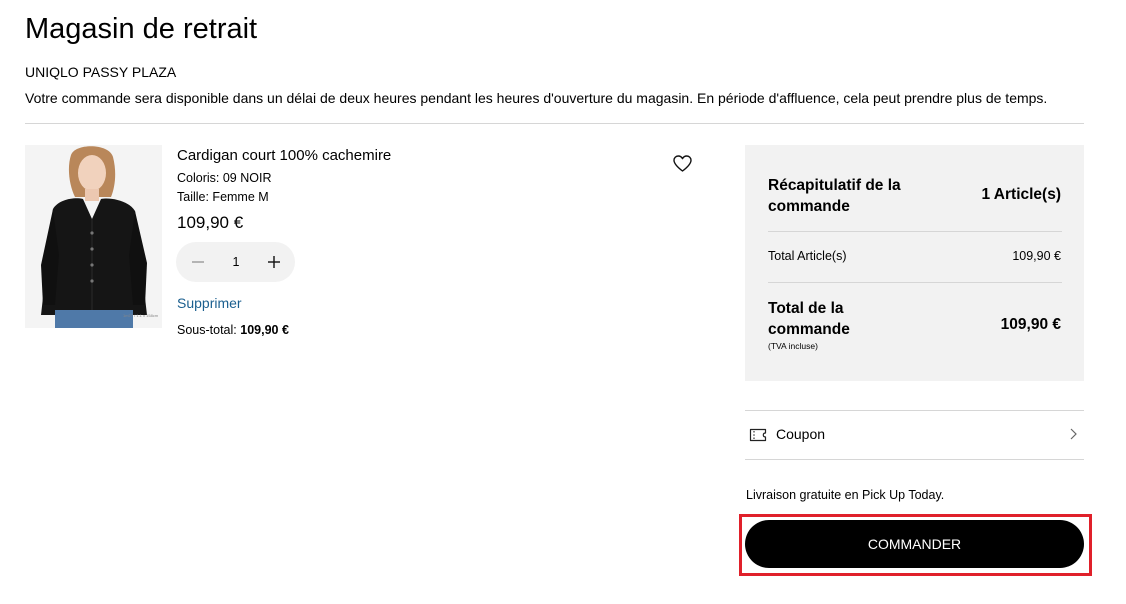 This screenshot has width=1126, height=604. What do you see at coordinates (758, 435) in the screenshot?
I see `ticket-icon` at bounding box center [758, 435].